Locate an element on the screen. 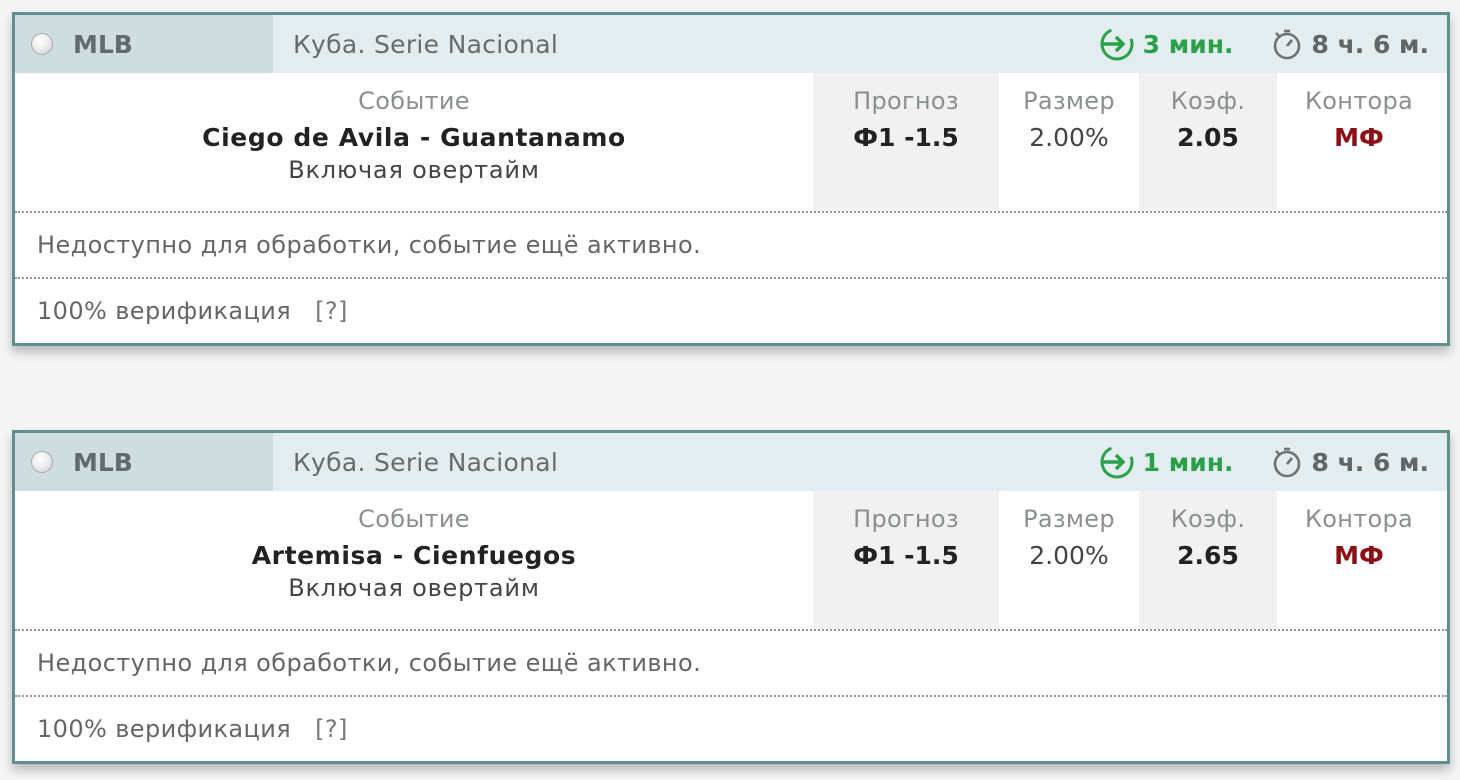 This screenshot has width=1460, height=780. odds-cell: Коэф. 2.05 is located at coordinates (1208, 142).